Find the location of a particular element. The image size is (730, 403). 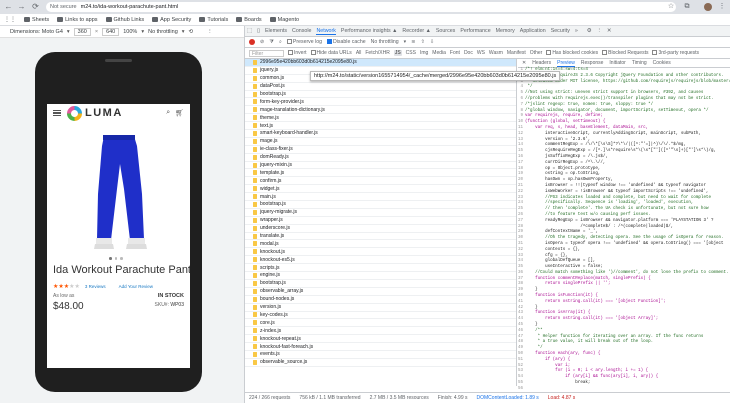

filter-type-font: Font is located at coordinates (455, 53).